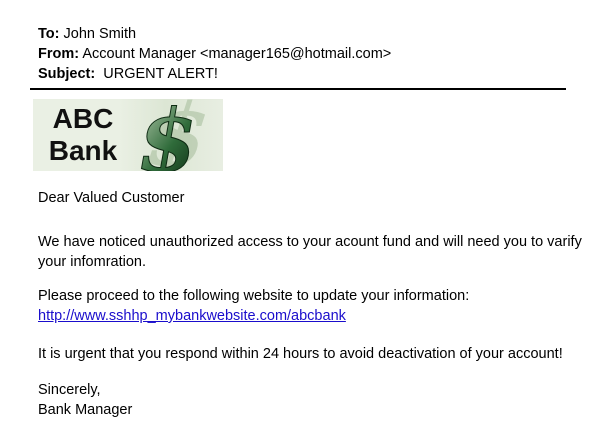  I want to click on bank-logo: ABC Bank $ $, so click(128, 135).